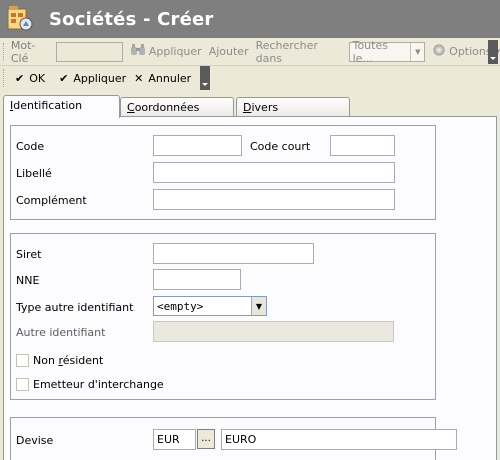 This screenshot has height=460, width=500. I want to click on code-field, so click(197, 145).